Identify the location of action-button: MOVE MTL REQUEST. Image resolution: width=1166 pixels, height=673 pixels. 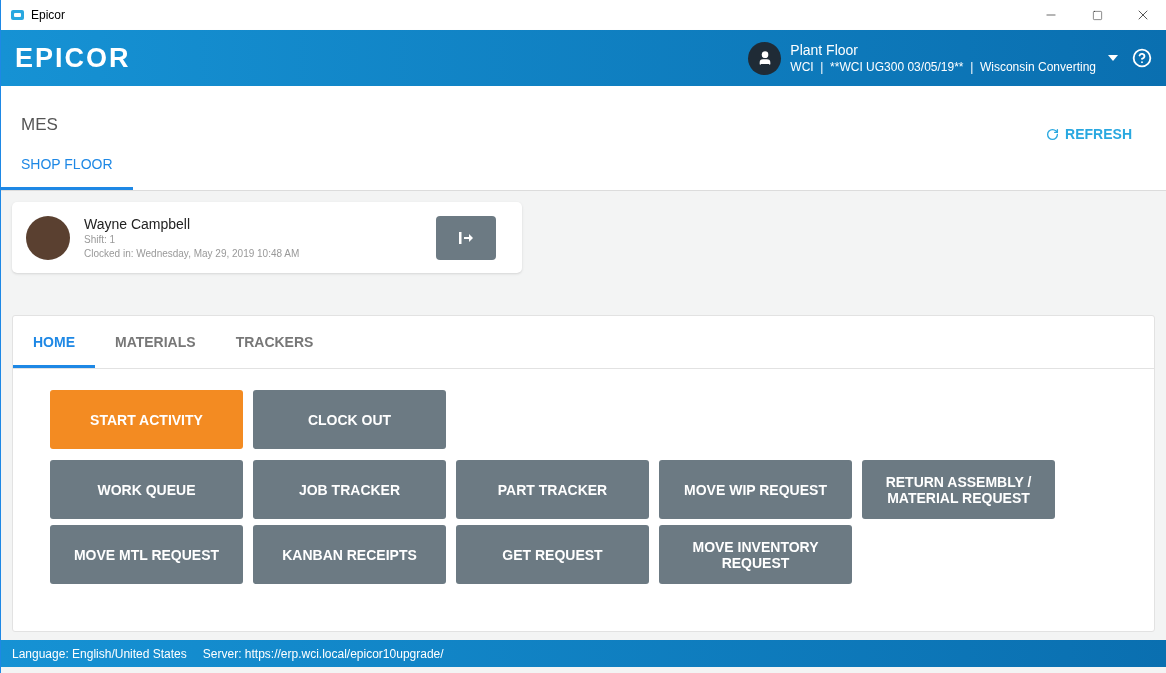
(146, 554).